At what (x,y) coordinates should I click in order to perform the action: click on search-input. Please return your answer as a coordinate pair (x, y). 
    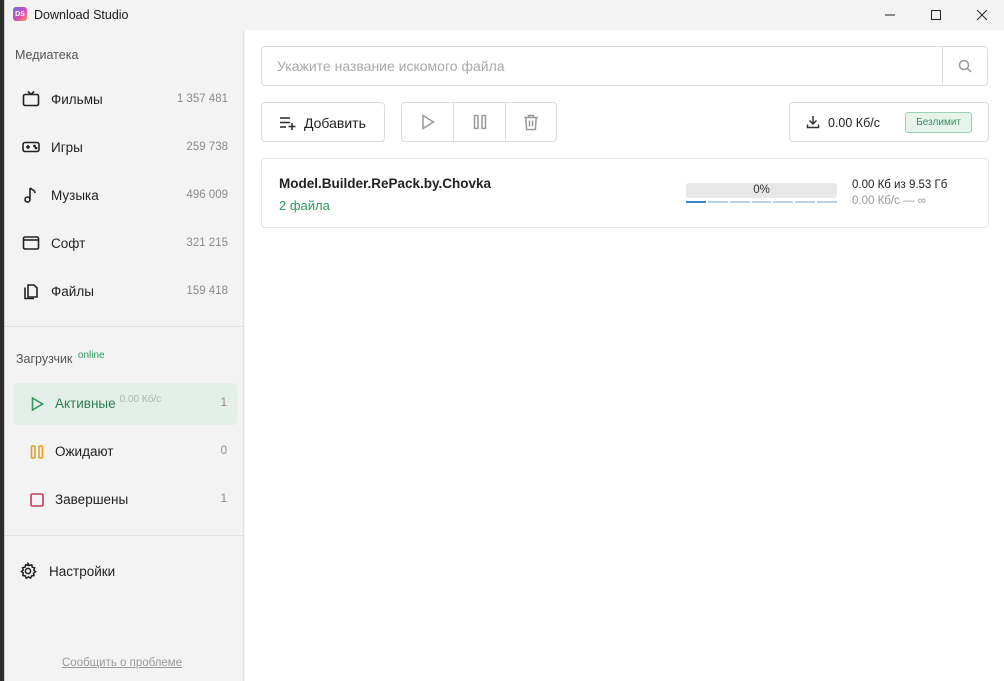
    Looking at the image, I should click on (602, 66).